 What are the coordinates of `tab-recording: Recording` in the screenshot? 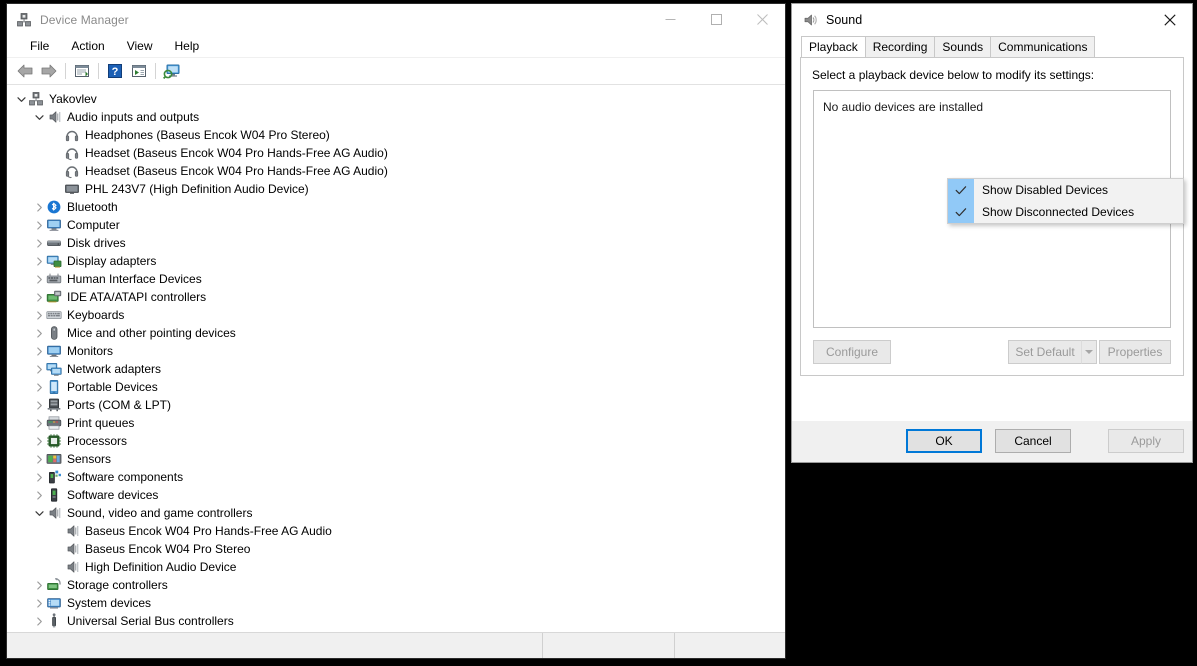 It's located at (900, 46).